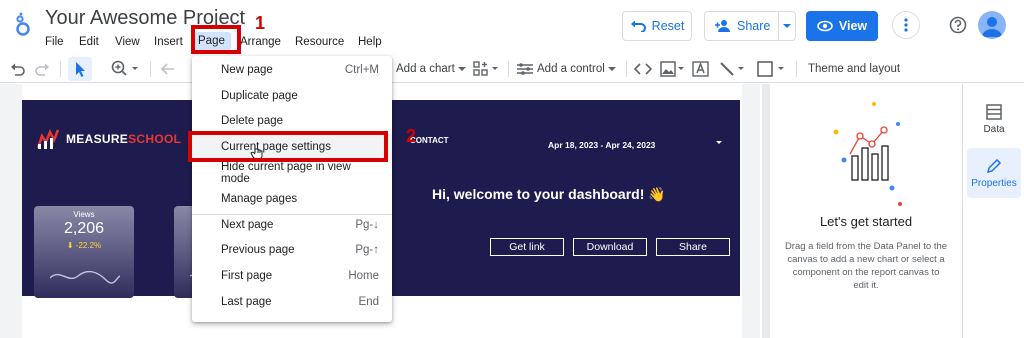 The image size is (1024, 338). Describe the element at coordinates (549, 194) in the screenshot. I see `welcome-heading: Hi, welcome to your dashboard! 👋` at that location.